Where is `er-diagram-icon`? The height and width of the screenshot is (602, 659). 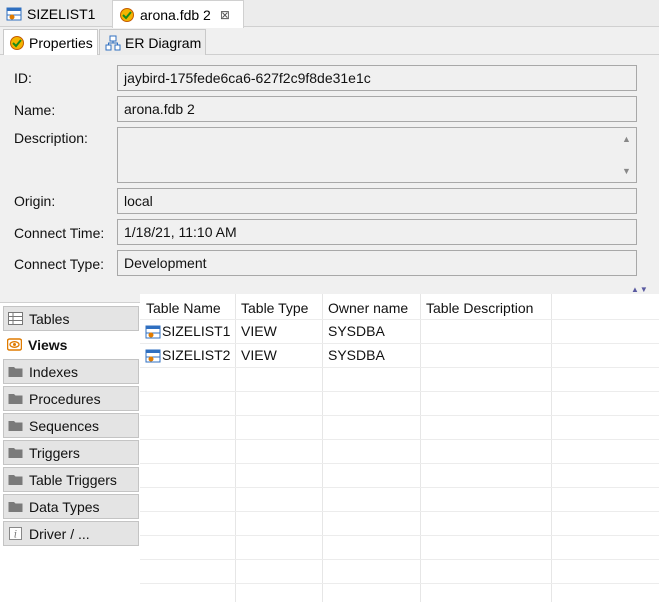
er-diagram-icon is located at coordinates (113, 42).